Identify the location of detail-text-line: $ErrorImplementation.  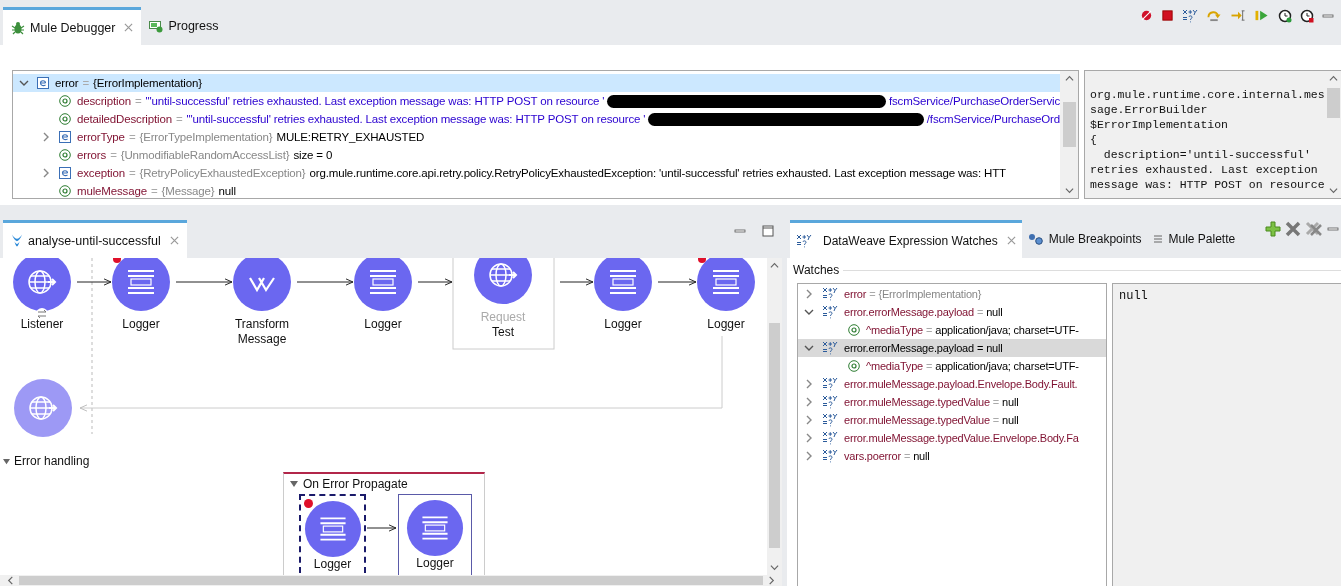
(1160, 124).